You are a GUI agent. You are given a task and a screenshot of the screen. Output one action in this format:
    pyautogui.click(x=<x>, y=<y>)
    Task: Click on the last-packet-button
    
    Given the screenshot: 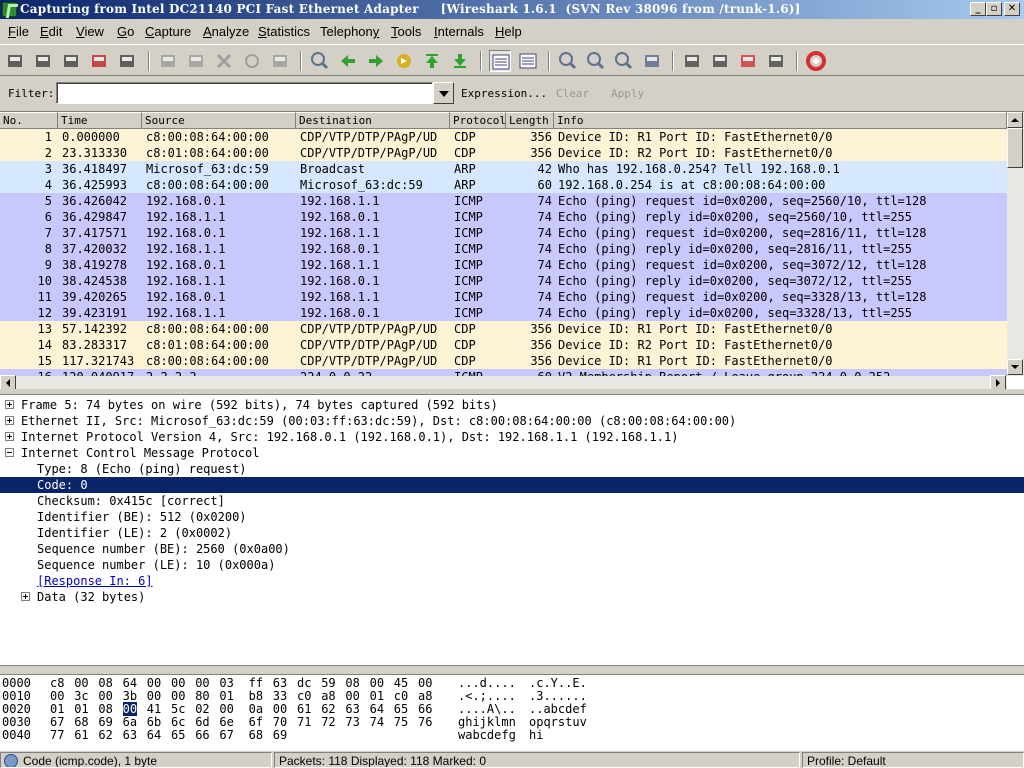 What is the action you would take?
    pyautogui.click(x=460, y=61)
    